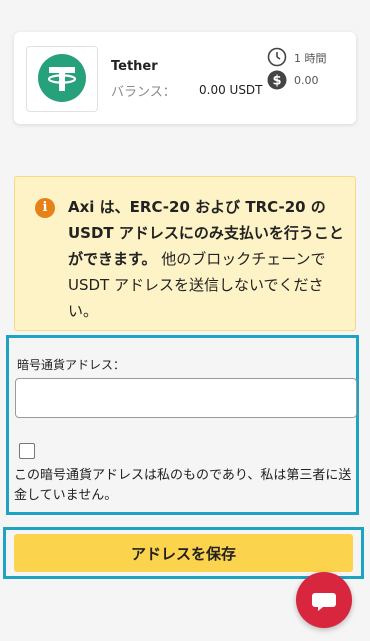 This screenshot has width=370, height=641. I want to click on fee-value: 0.00, so click(306, 80).